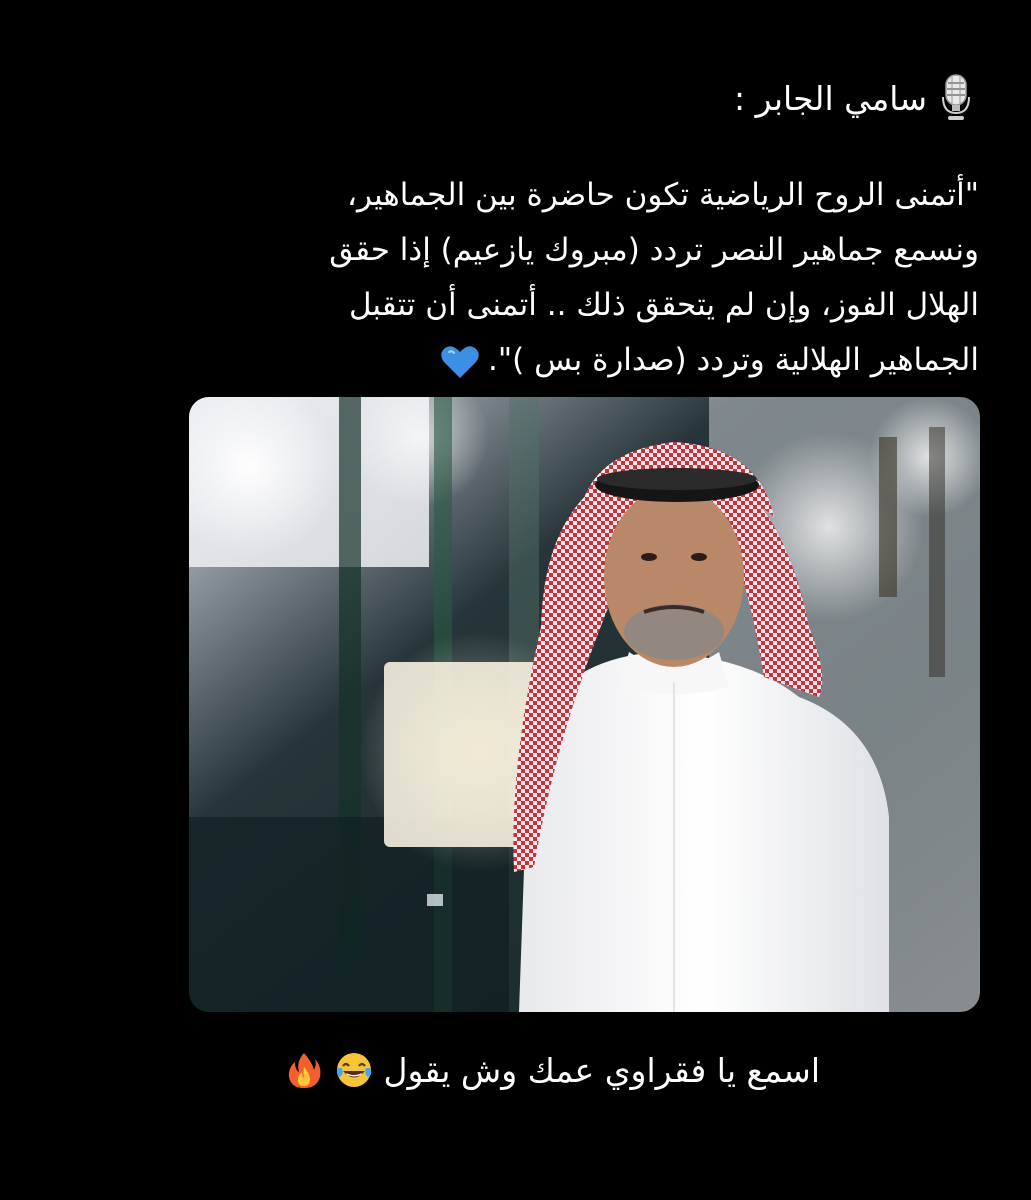 The image size is (1031, 1200). I want to click on blue-heart-icon, so click(460, 361).